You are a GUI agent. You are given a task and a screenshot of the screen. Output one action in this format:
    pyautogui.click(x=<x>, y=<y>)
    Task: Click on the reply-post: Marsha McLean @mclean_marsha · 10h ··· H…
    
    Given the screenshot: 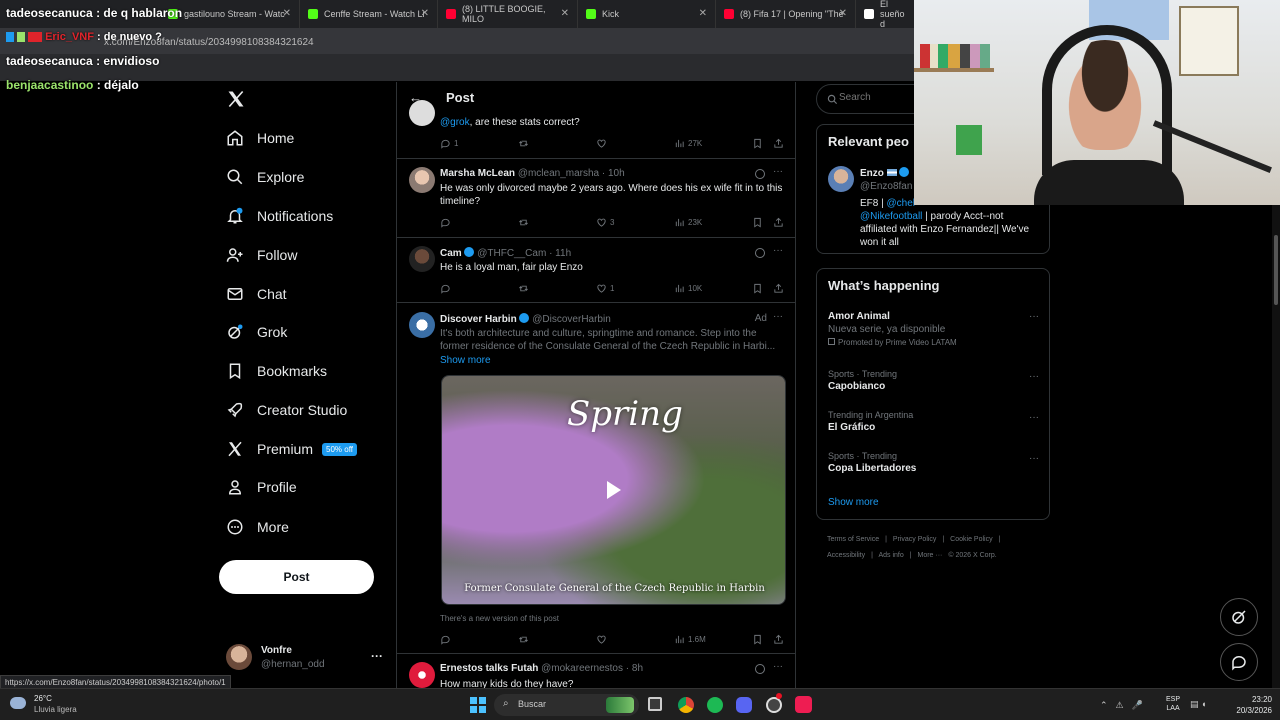 What is the action you would take?
    pyautogui.click(x=596, y=198)
    